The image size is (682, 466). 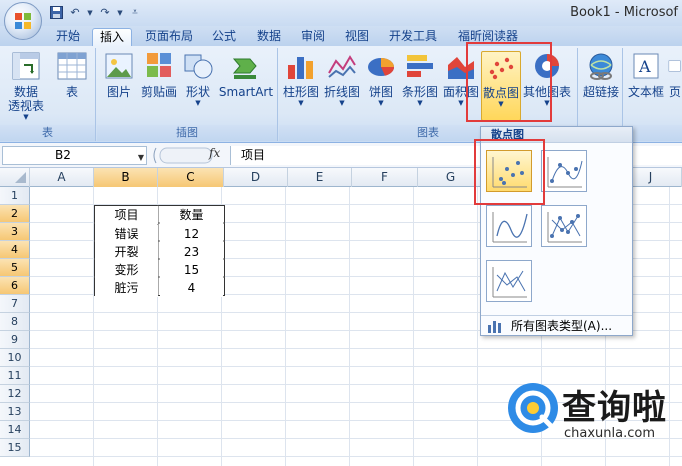 I want to click on group-table: 数据 透视表 ▼ 表 表, so click(x=48, y=94).